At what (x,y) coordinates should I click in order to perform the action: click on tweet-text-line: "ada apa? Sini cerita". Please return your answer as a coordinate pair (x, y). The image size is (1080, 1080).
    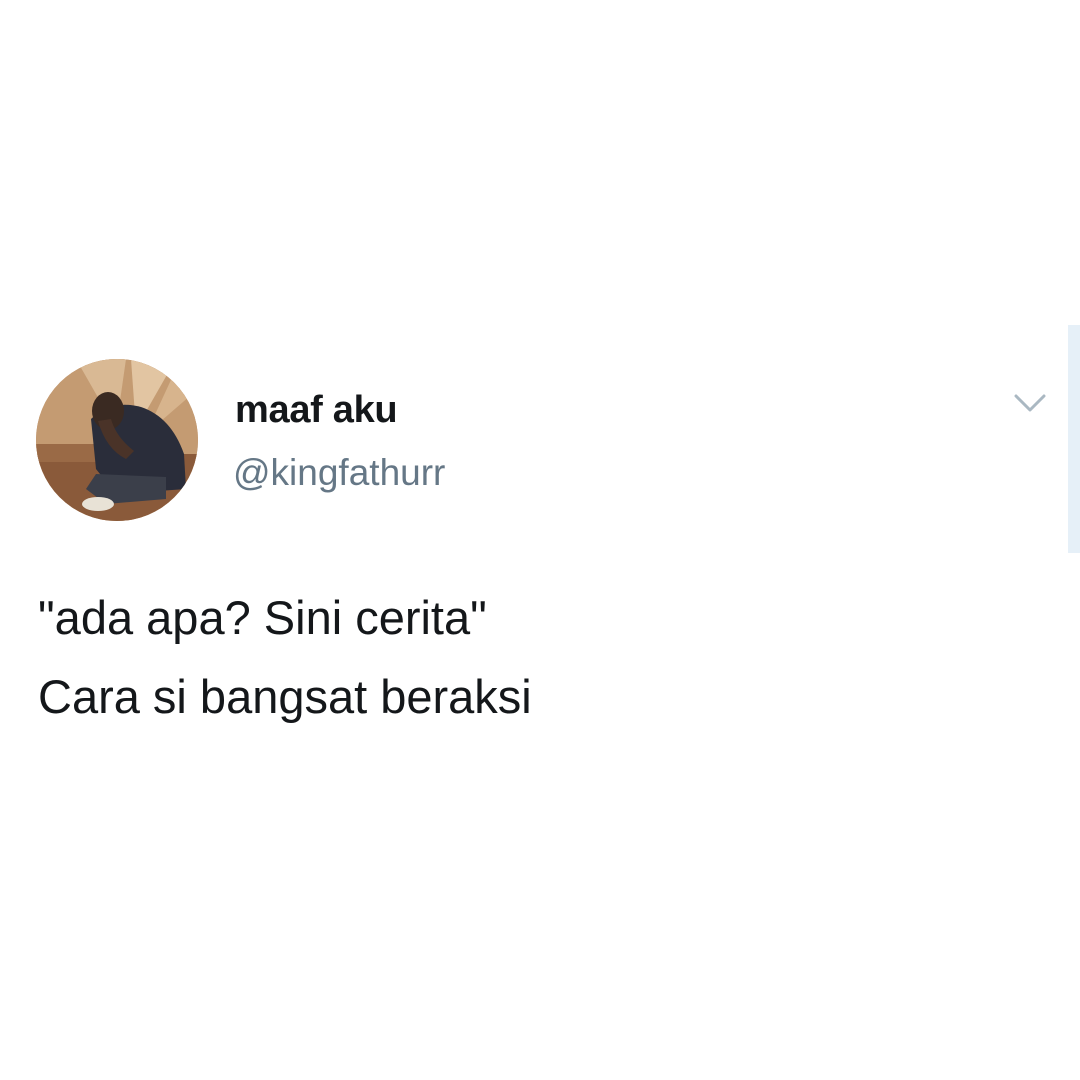
    Looking at the image, I should click on (262, 617).